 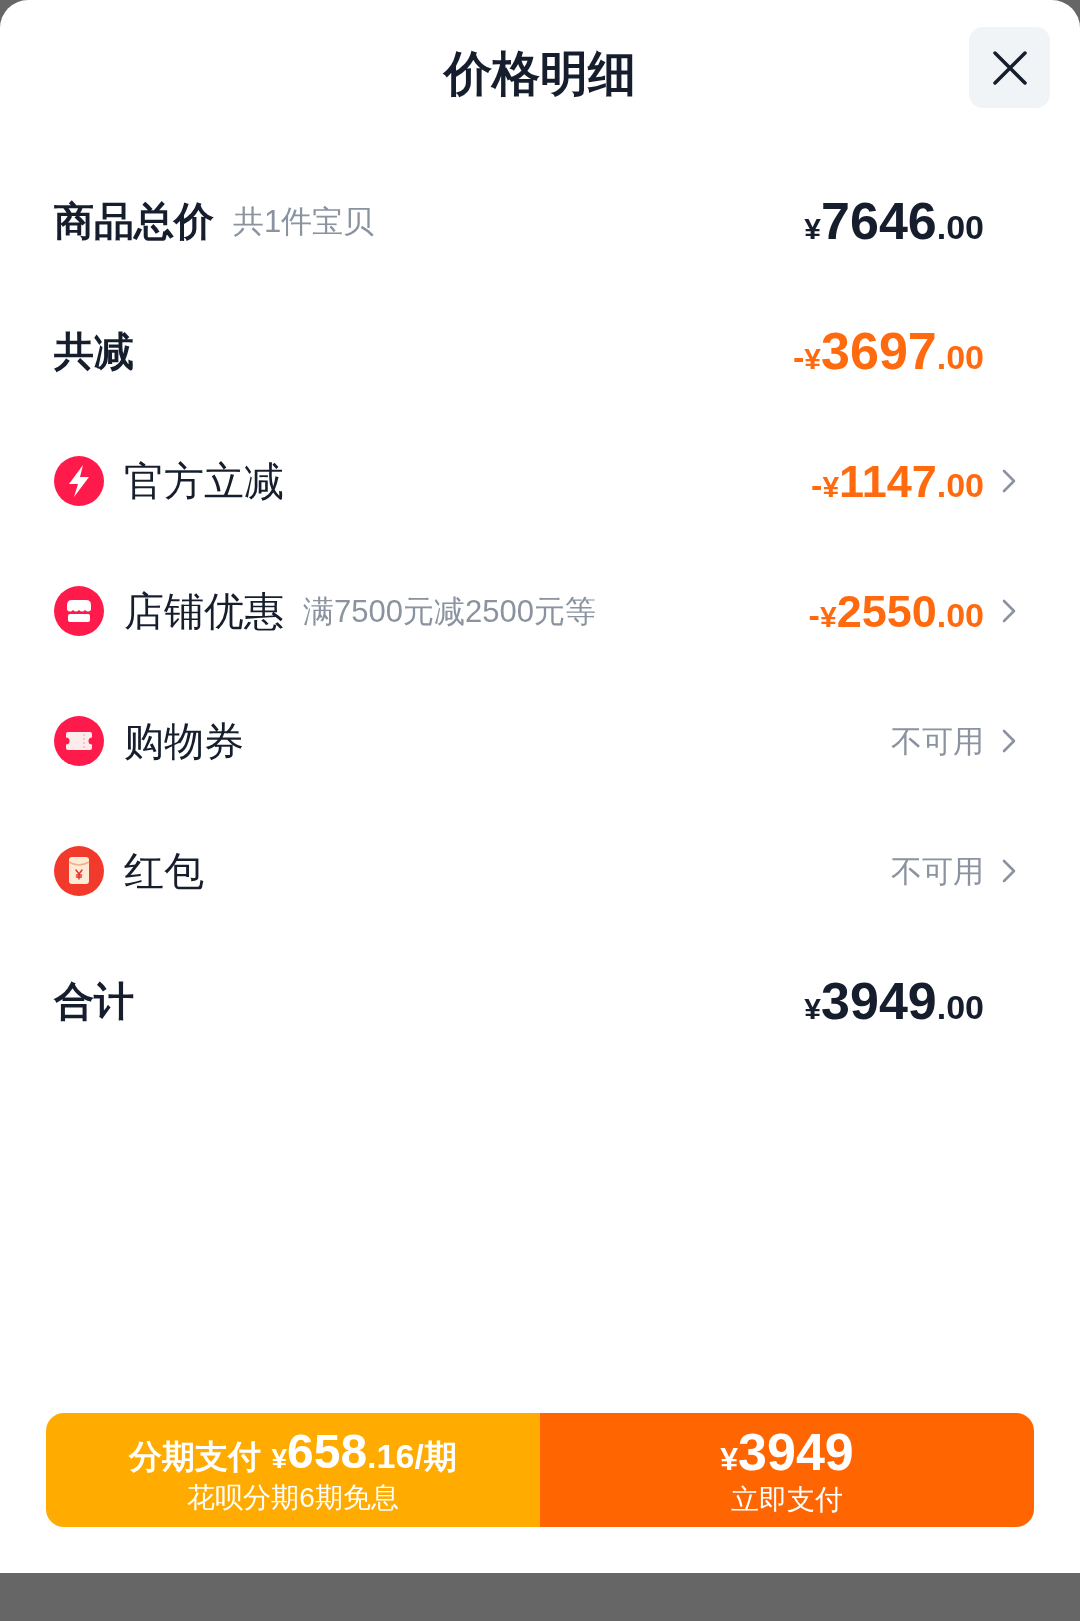 I want to click on row-label: 合计, so click(x=94, y=1001).